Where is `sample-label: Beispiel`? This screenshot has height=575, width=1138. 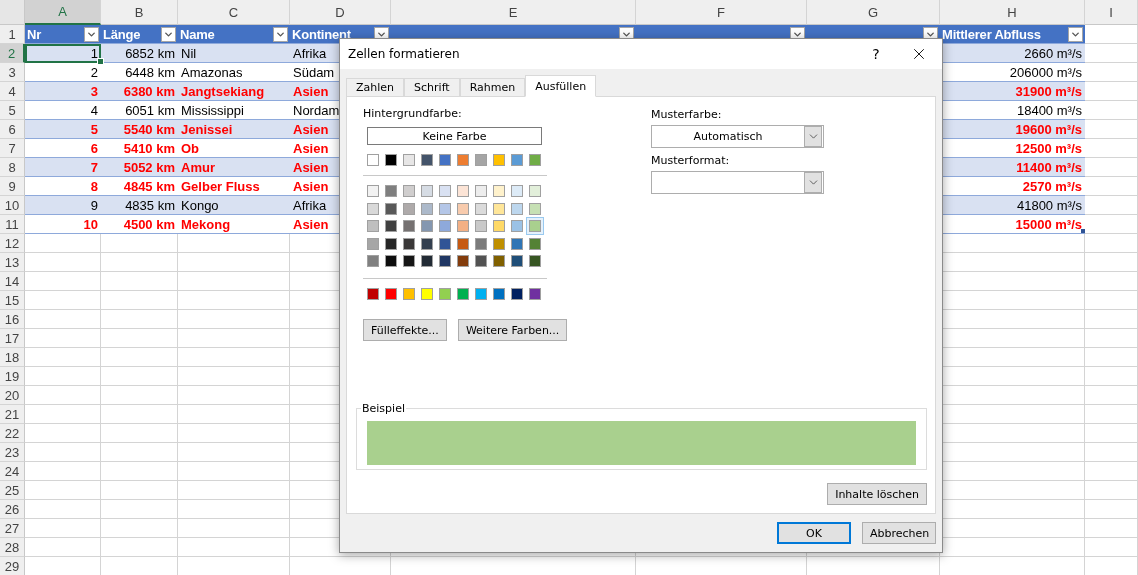 sample-label: Beispiel is located at coordinates (383, 408).